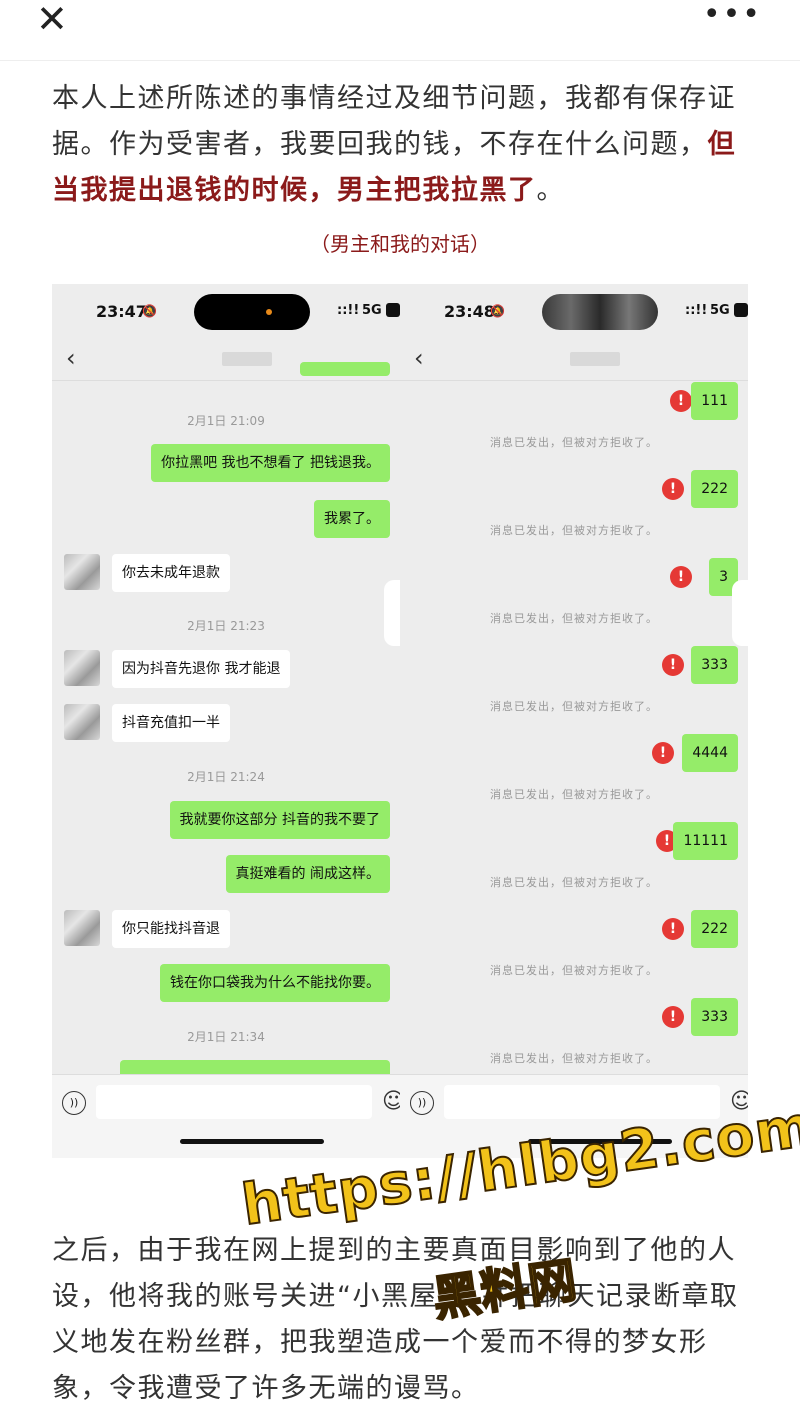 Image resolution: width=800 pixels, height=1428 pixels. I want to click on chat-bubble-out: 4444, so click(710, 753).